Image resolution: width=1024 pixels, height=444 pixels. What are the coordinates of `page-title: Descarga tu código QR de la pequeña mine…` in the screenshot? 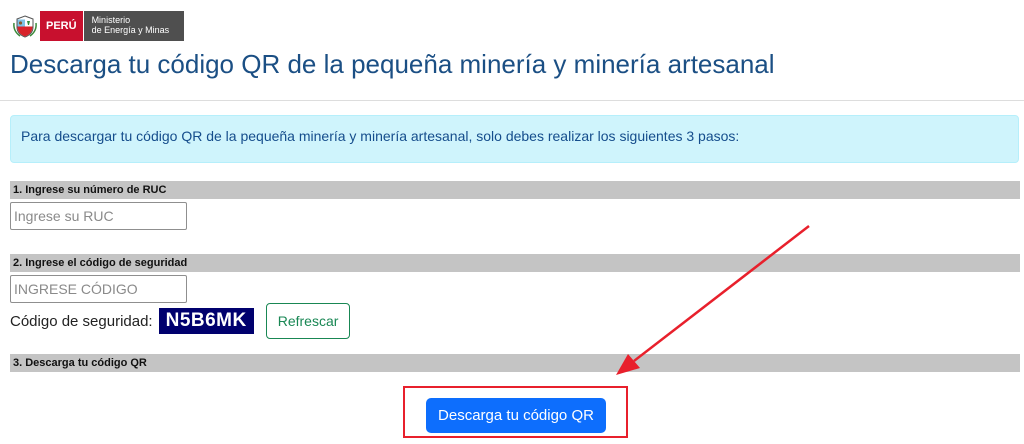 It's located at (392, 64).